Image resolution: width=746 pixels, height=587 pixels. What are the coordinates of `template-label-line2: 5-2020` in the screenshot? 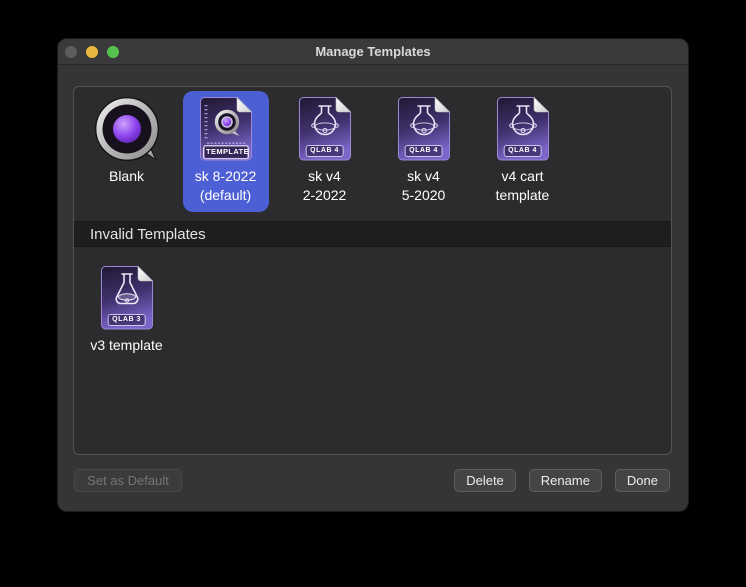 It's located at (423, 195).